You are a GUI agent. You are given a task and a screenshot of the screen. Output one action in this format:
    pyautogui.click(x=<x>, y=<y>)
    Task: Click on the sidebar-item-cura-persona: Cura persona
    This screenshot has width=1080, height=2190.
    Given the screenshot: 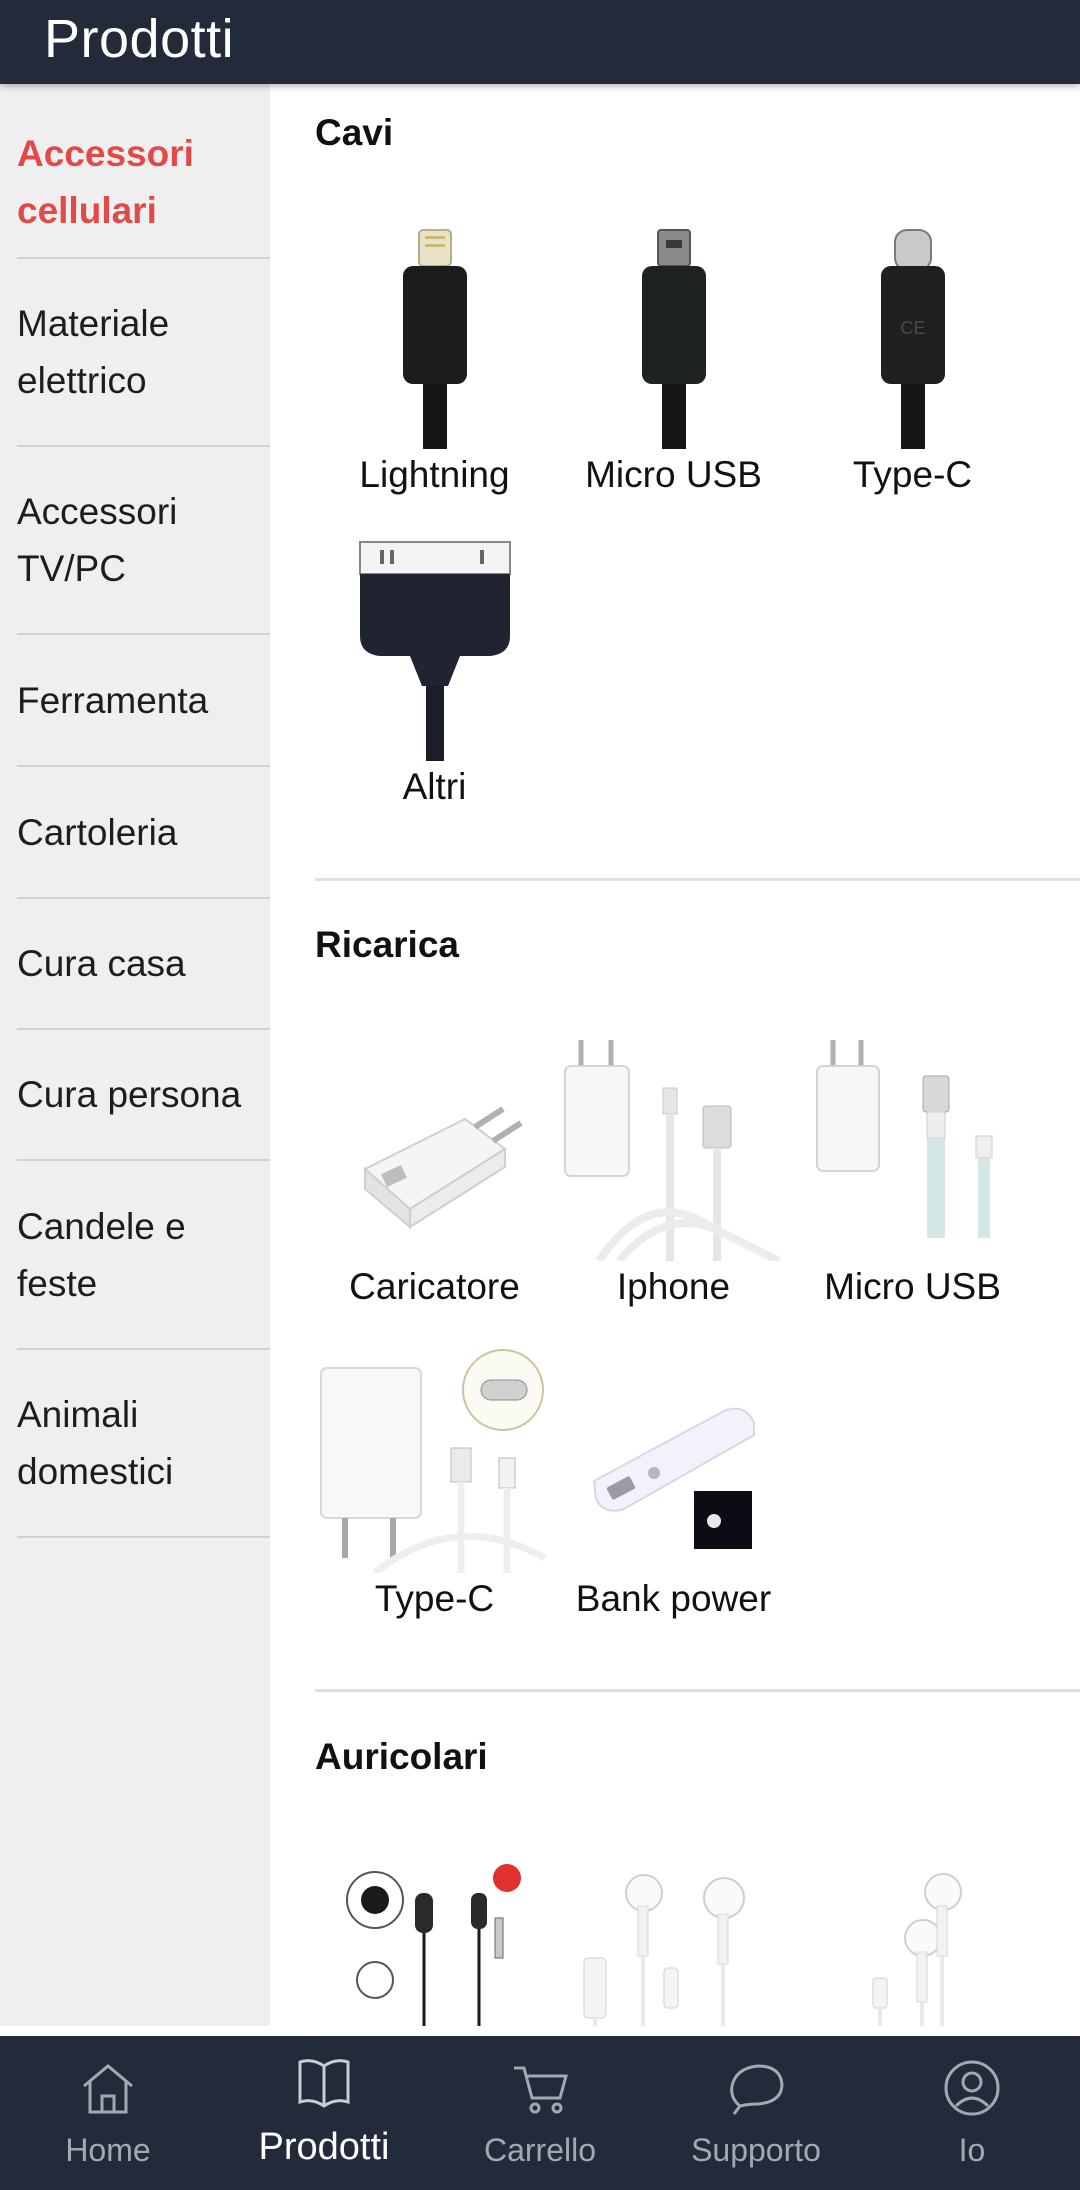 What is the action you would take?
    pyautogui.click(x=143, y=1095)
    